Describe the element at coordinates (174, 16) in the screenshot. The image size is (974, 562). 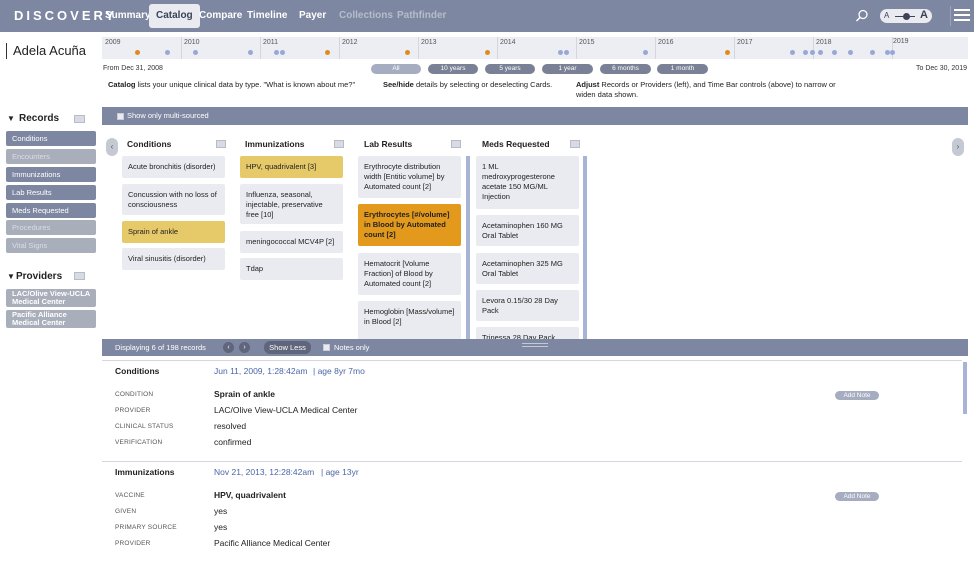
I see `tab-catalog: Catalog` at that location.